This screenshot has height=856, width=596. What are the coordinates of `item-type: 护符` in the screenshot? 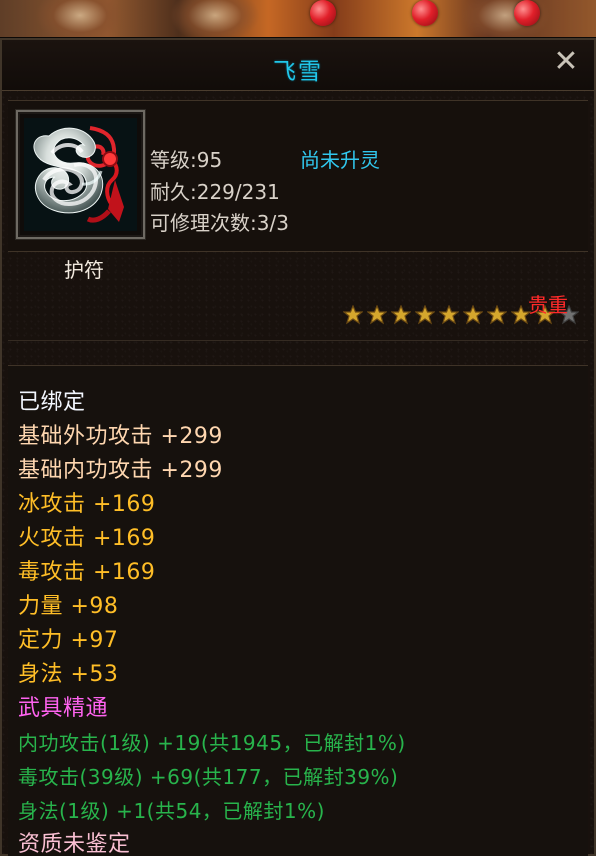 It's located at (84, 270).